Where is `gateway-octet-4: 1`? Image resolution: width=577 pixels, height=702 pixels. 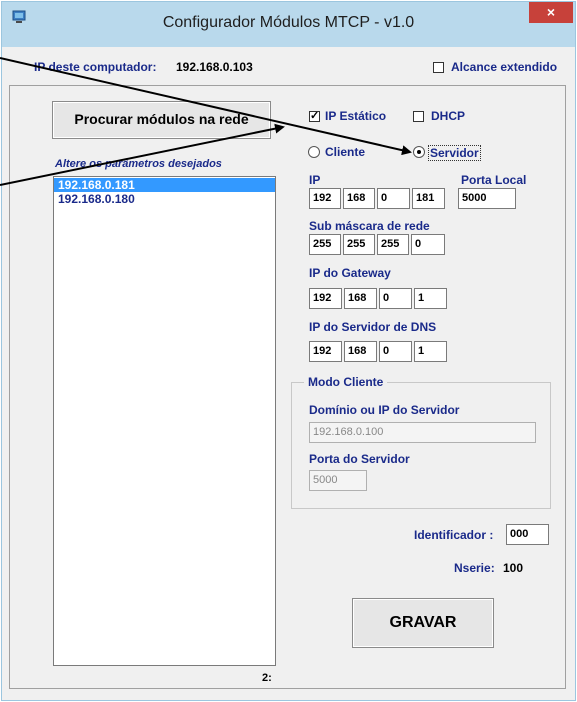 gateway-octet-4: 1 is located at coordinates (430, 298).